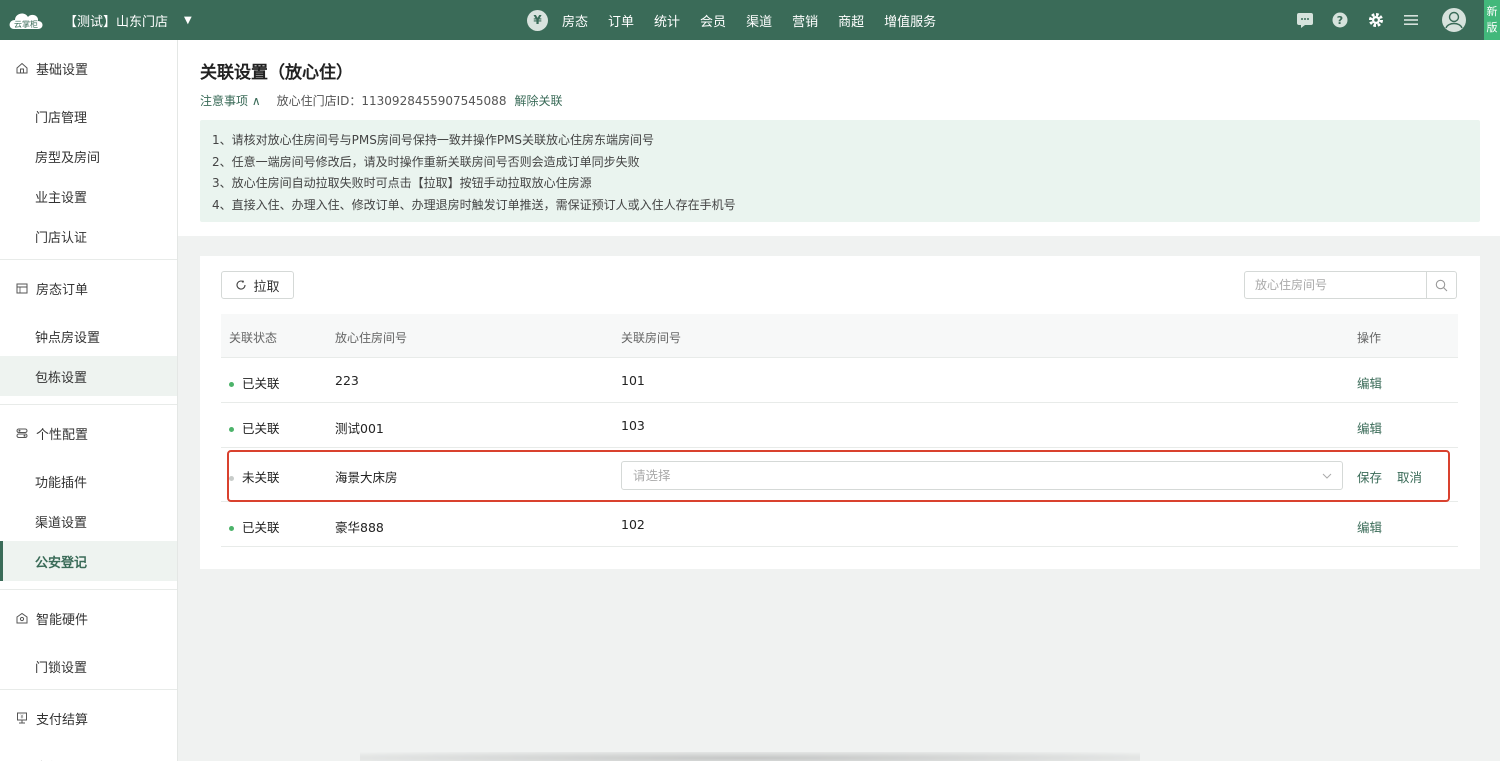  Describe the element at coordinates (1305, 20) in the screenshot. I see `message-icon` at that location.